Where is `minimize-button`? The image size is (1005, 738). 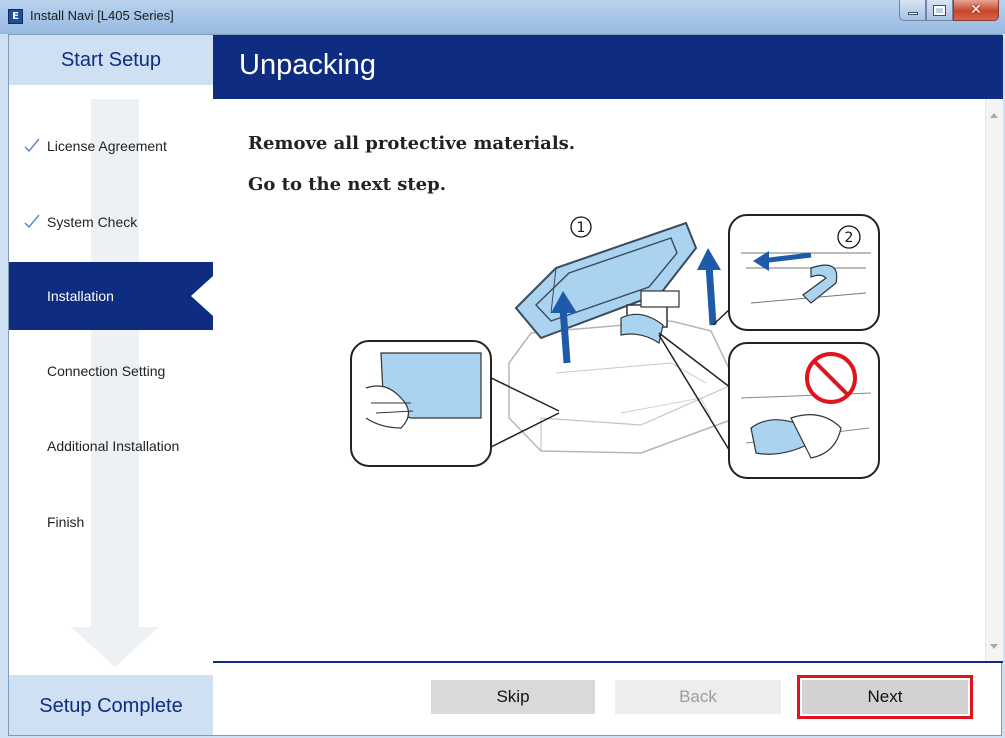 minimize-button is located at coordinates (912, 10).